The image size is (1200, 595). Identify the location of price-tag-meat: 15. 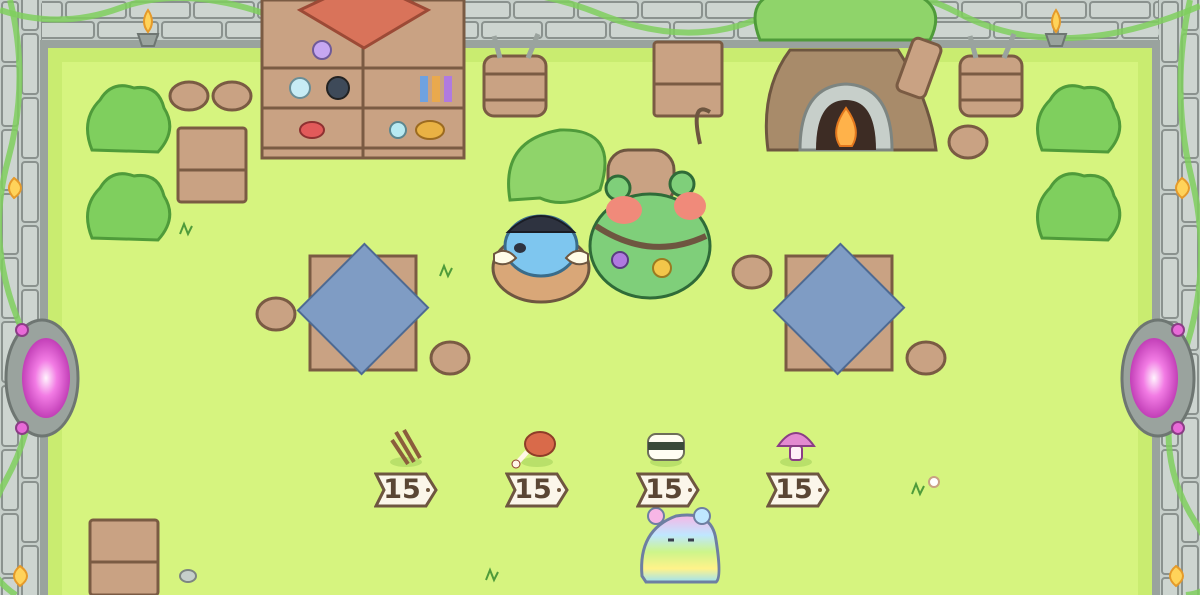
(537, 490).